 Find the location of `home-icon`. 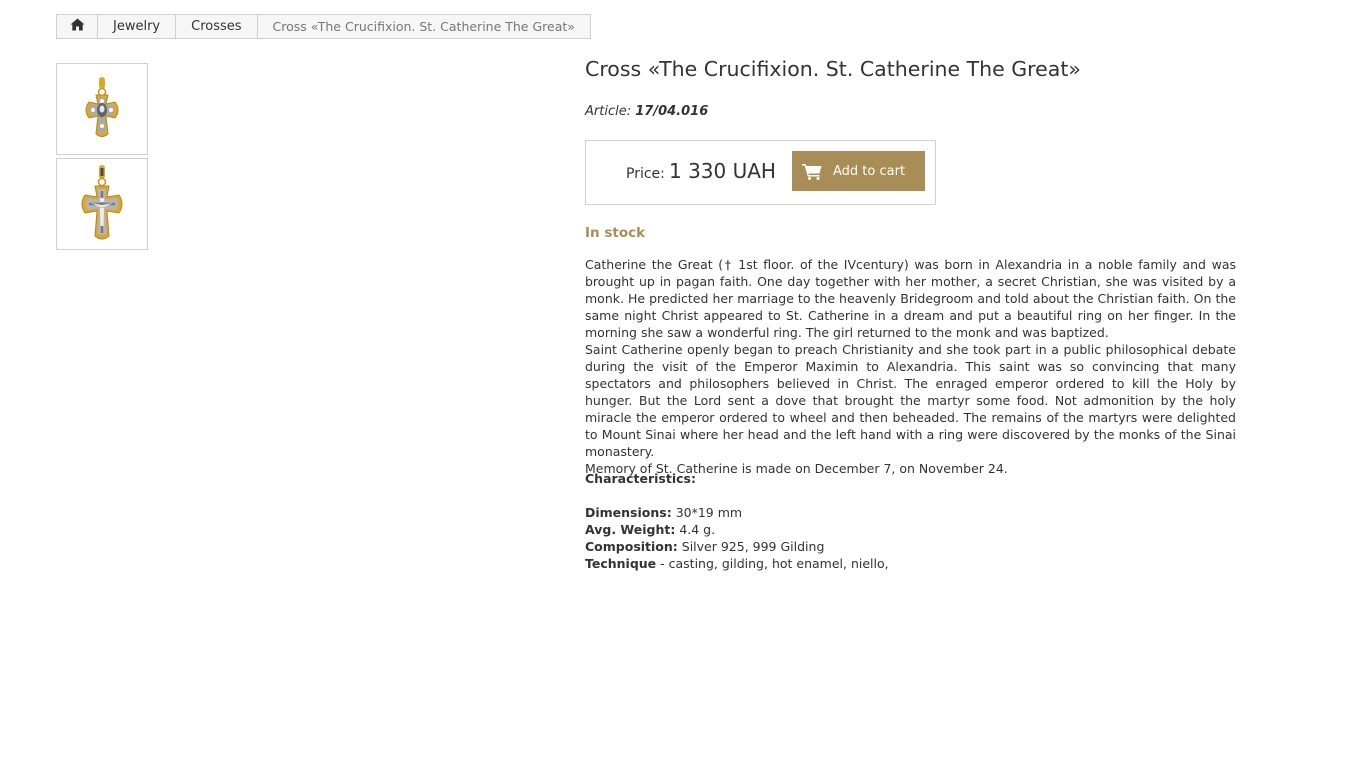

home-icon is located at coordinates (77, 26).